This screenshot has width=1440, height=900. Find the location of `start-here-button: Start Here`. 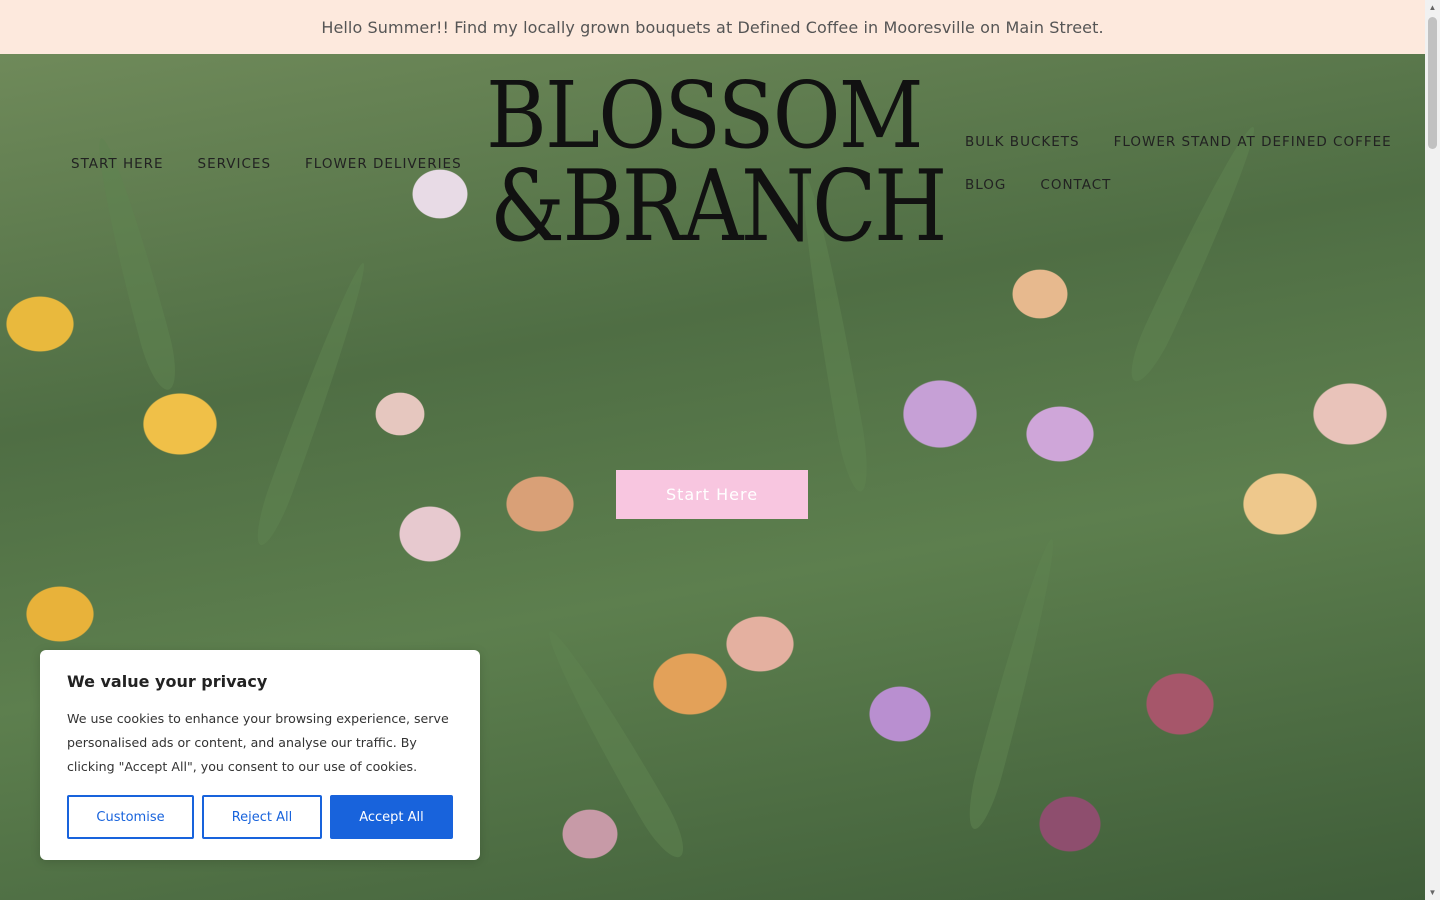

start-here-button: Start Here is located at coordinates (712, 494).